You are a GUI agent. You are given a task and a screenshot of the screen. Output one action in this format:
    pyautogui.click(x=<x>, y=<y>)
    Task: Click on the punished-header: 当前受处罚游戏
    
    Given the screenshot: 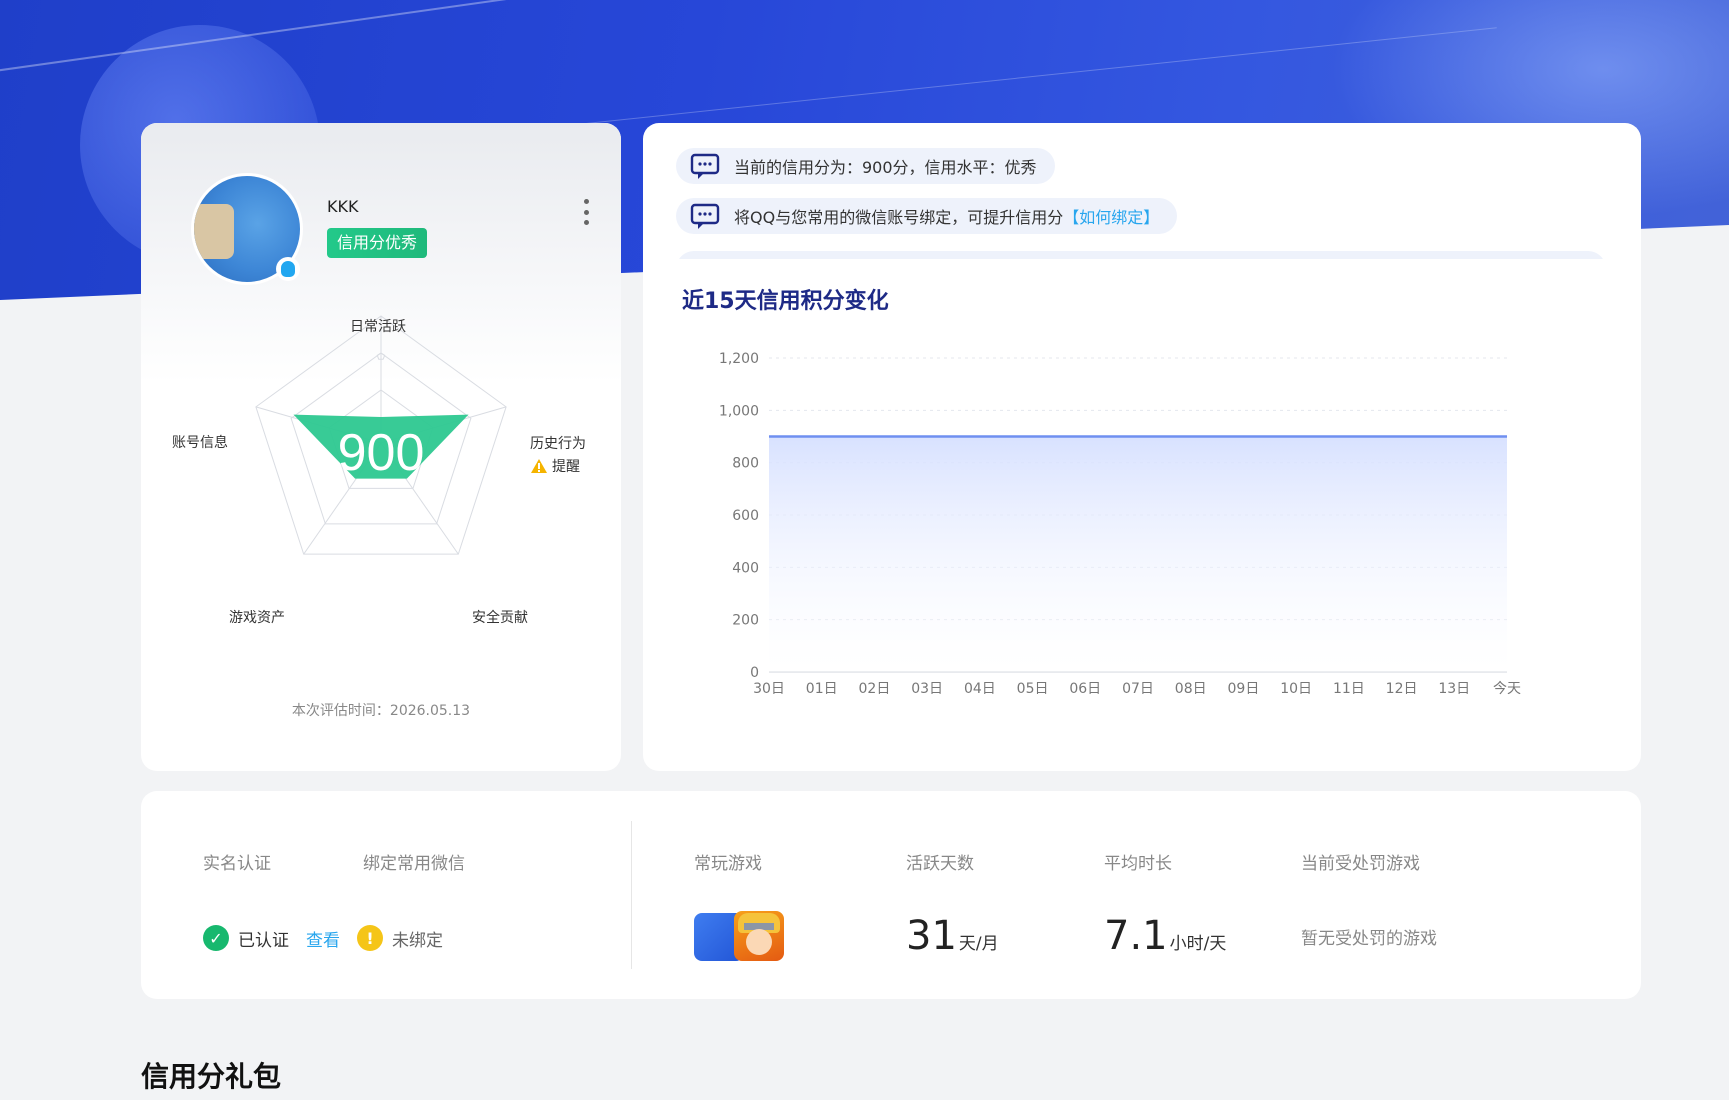 What is the action you would take?
    pyautogui.click(x=1360, y=864)
    